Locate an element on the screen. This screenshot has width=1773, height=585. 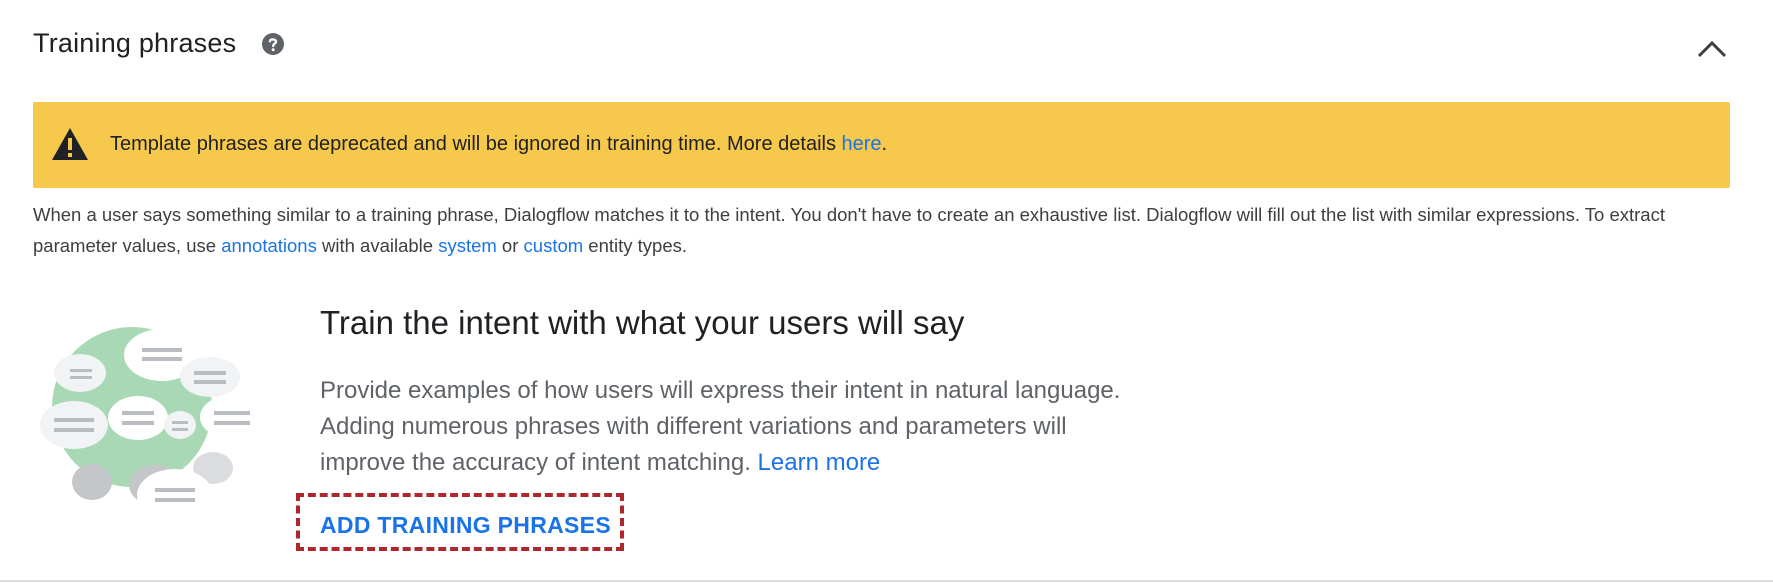
section-header: Training phrases is located at coordinates (903, 48).